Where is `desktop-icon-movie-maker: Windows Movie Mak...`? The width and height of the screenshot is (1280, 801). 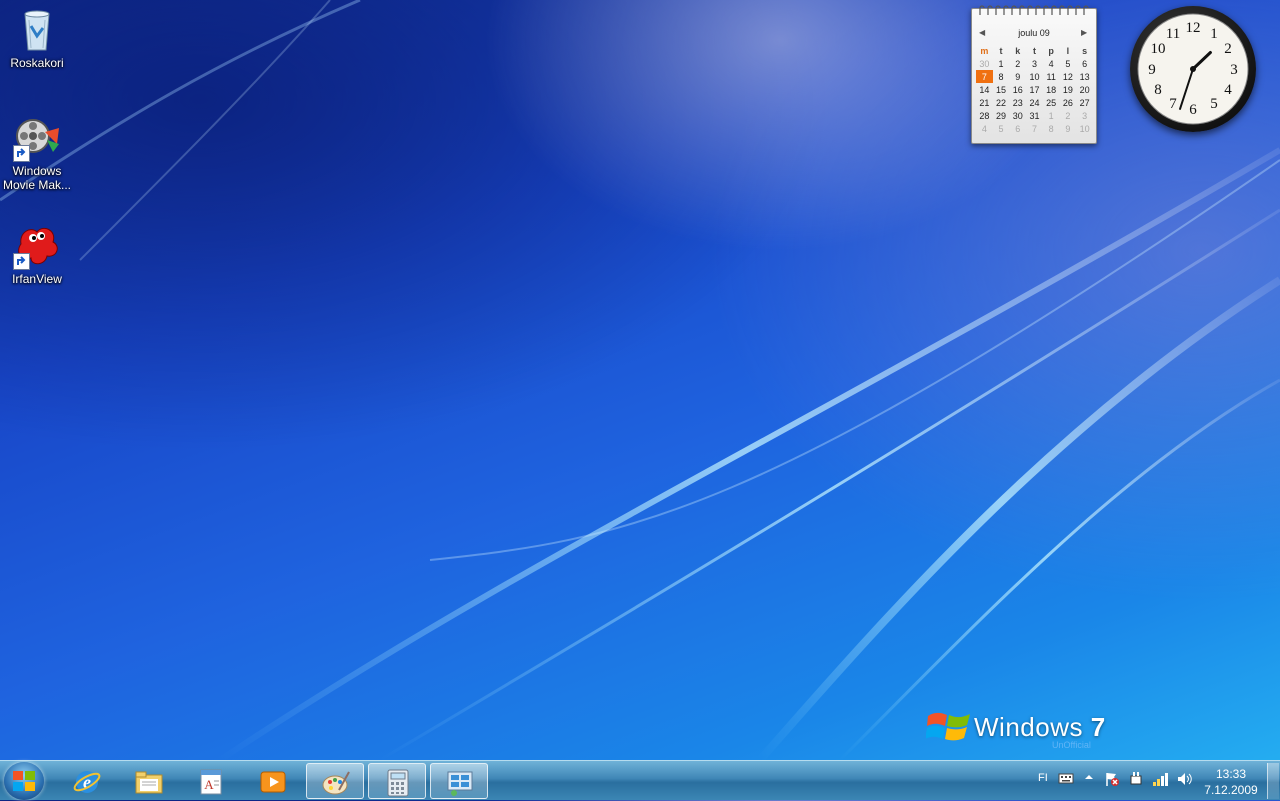
desktop-icon-movie-maker: Windows Movie Mak... is located at coordinates (37, 153).